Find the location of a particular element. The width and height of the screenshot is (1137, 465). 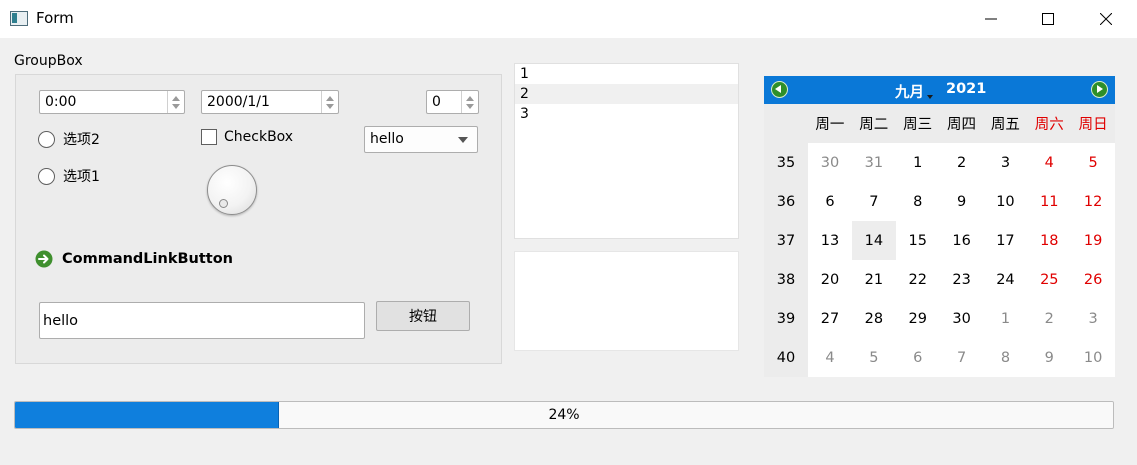

calendar-day-cell: 18 is located at coordinates (1049, 240).